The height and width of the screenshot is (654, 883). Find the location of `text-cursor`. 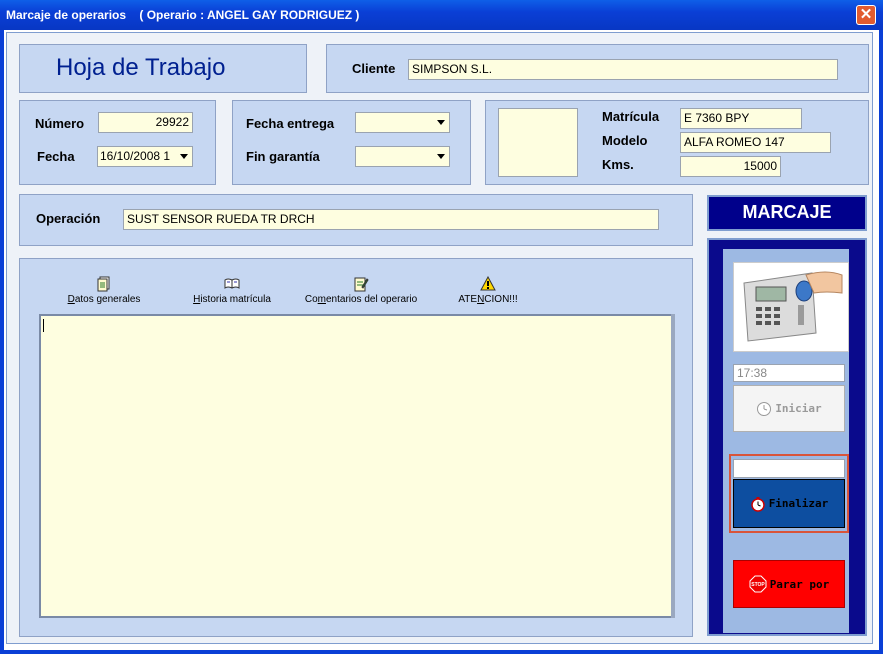

text-cursor is located at coordinates (43, 325).